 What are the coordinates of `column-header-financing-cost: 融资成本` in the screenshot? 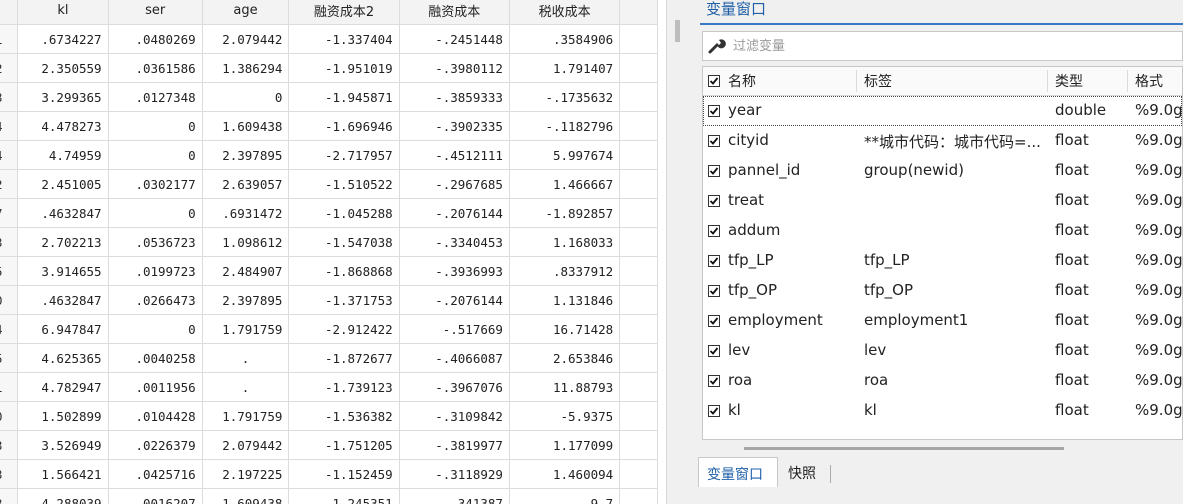 It's located at (454, 12).